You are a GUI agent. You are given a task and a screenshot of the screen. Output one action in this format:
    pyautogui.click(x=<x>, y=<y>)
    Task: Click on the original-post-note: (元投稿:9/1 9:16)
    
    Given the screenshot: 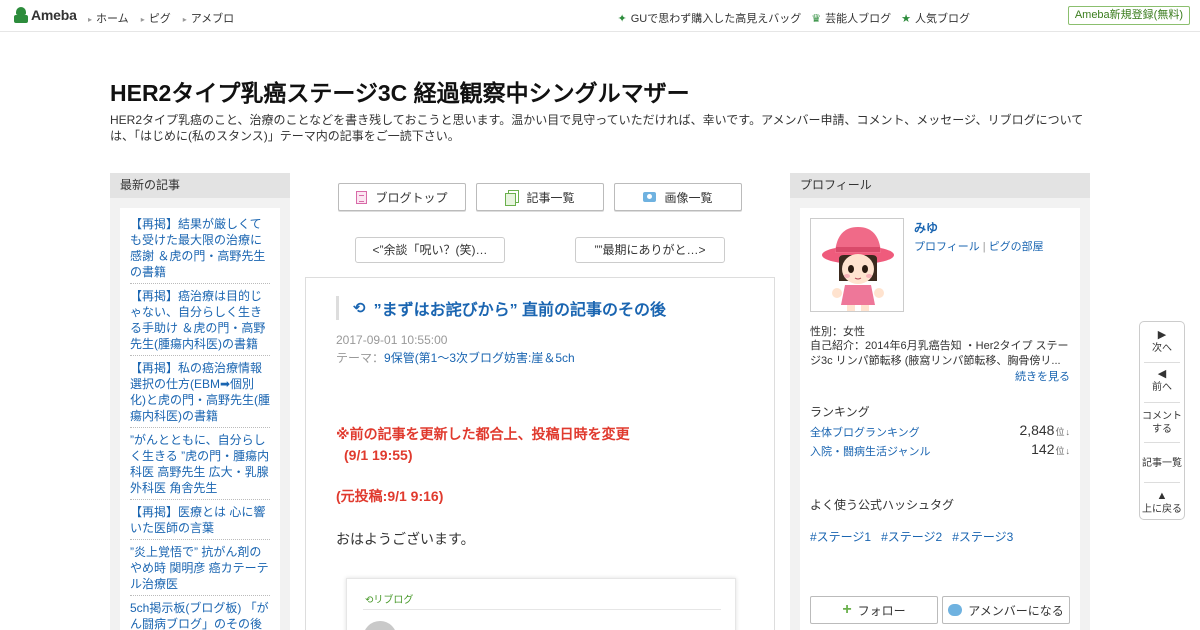 What is the action you would take?
    pyautogui.click(x=390, y=496)
    